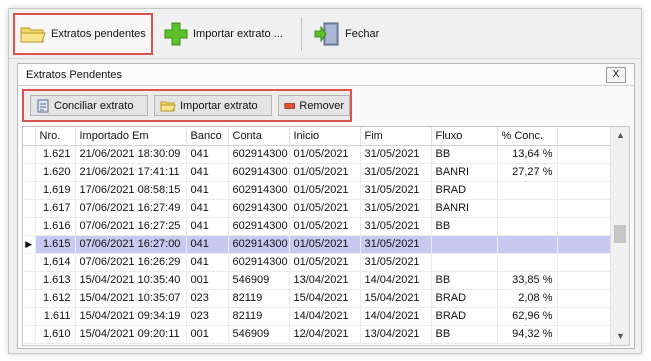 The height and width of the screenshot is (361, 651). I want to click on column-header: Inicio, so click(325, 136).